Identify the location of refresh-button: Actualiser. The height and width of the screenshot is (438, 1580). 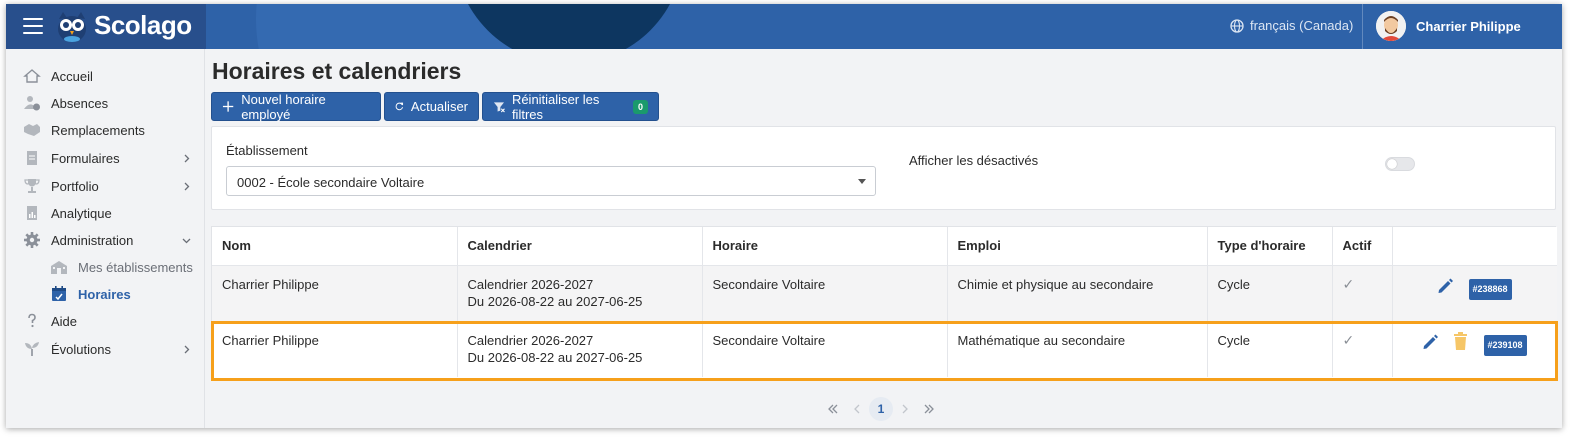
(431, 106).